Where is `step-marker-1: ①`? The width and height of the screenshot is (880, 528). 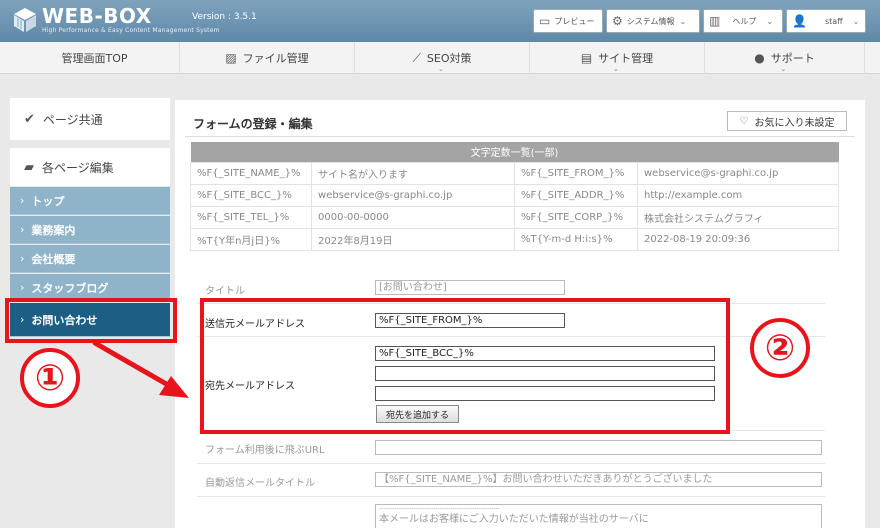 step-marker-1: ① is located at coordinates (50, 378).